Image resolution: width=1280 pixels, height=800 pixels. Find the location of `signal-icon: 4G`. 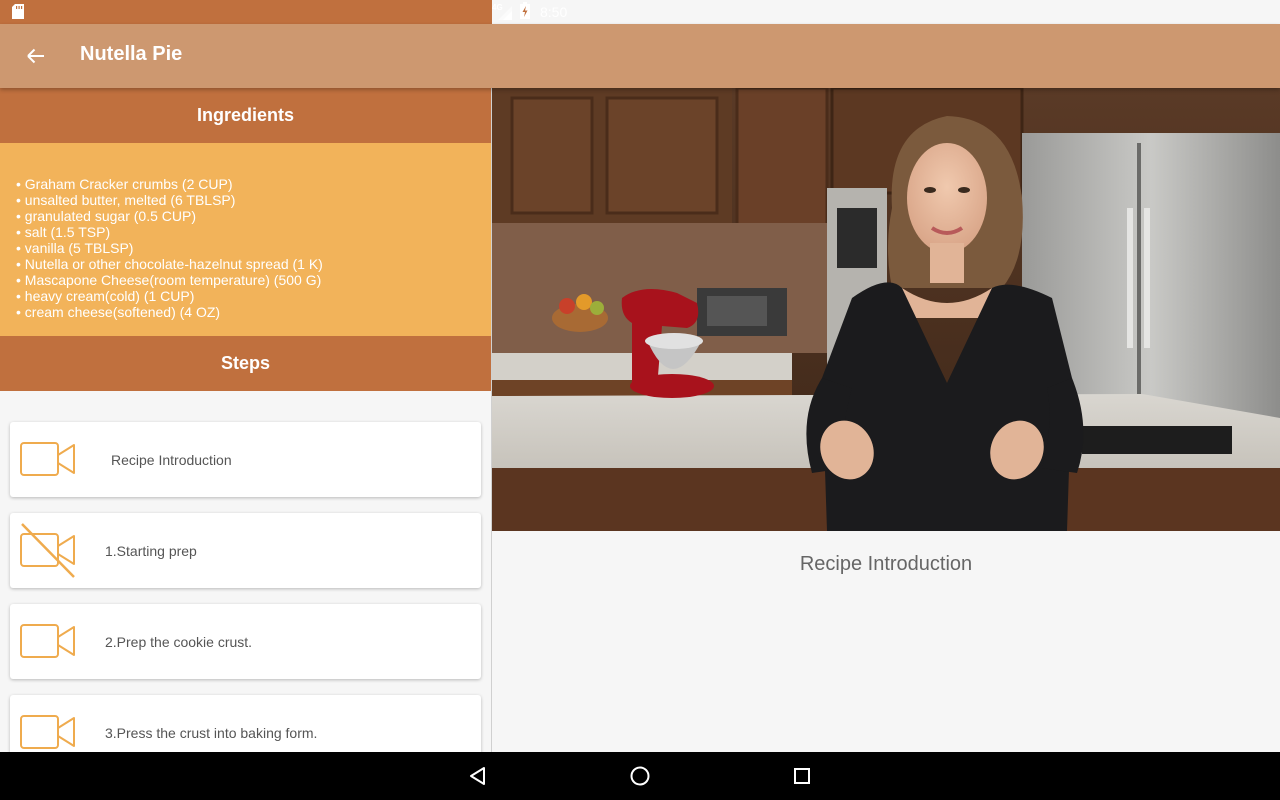

signal-icon: 4G is located at coordinates (503, 12).